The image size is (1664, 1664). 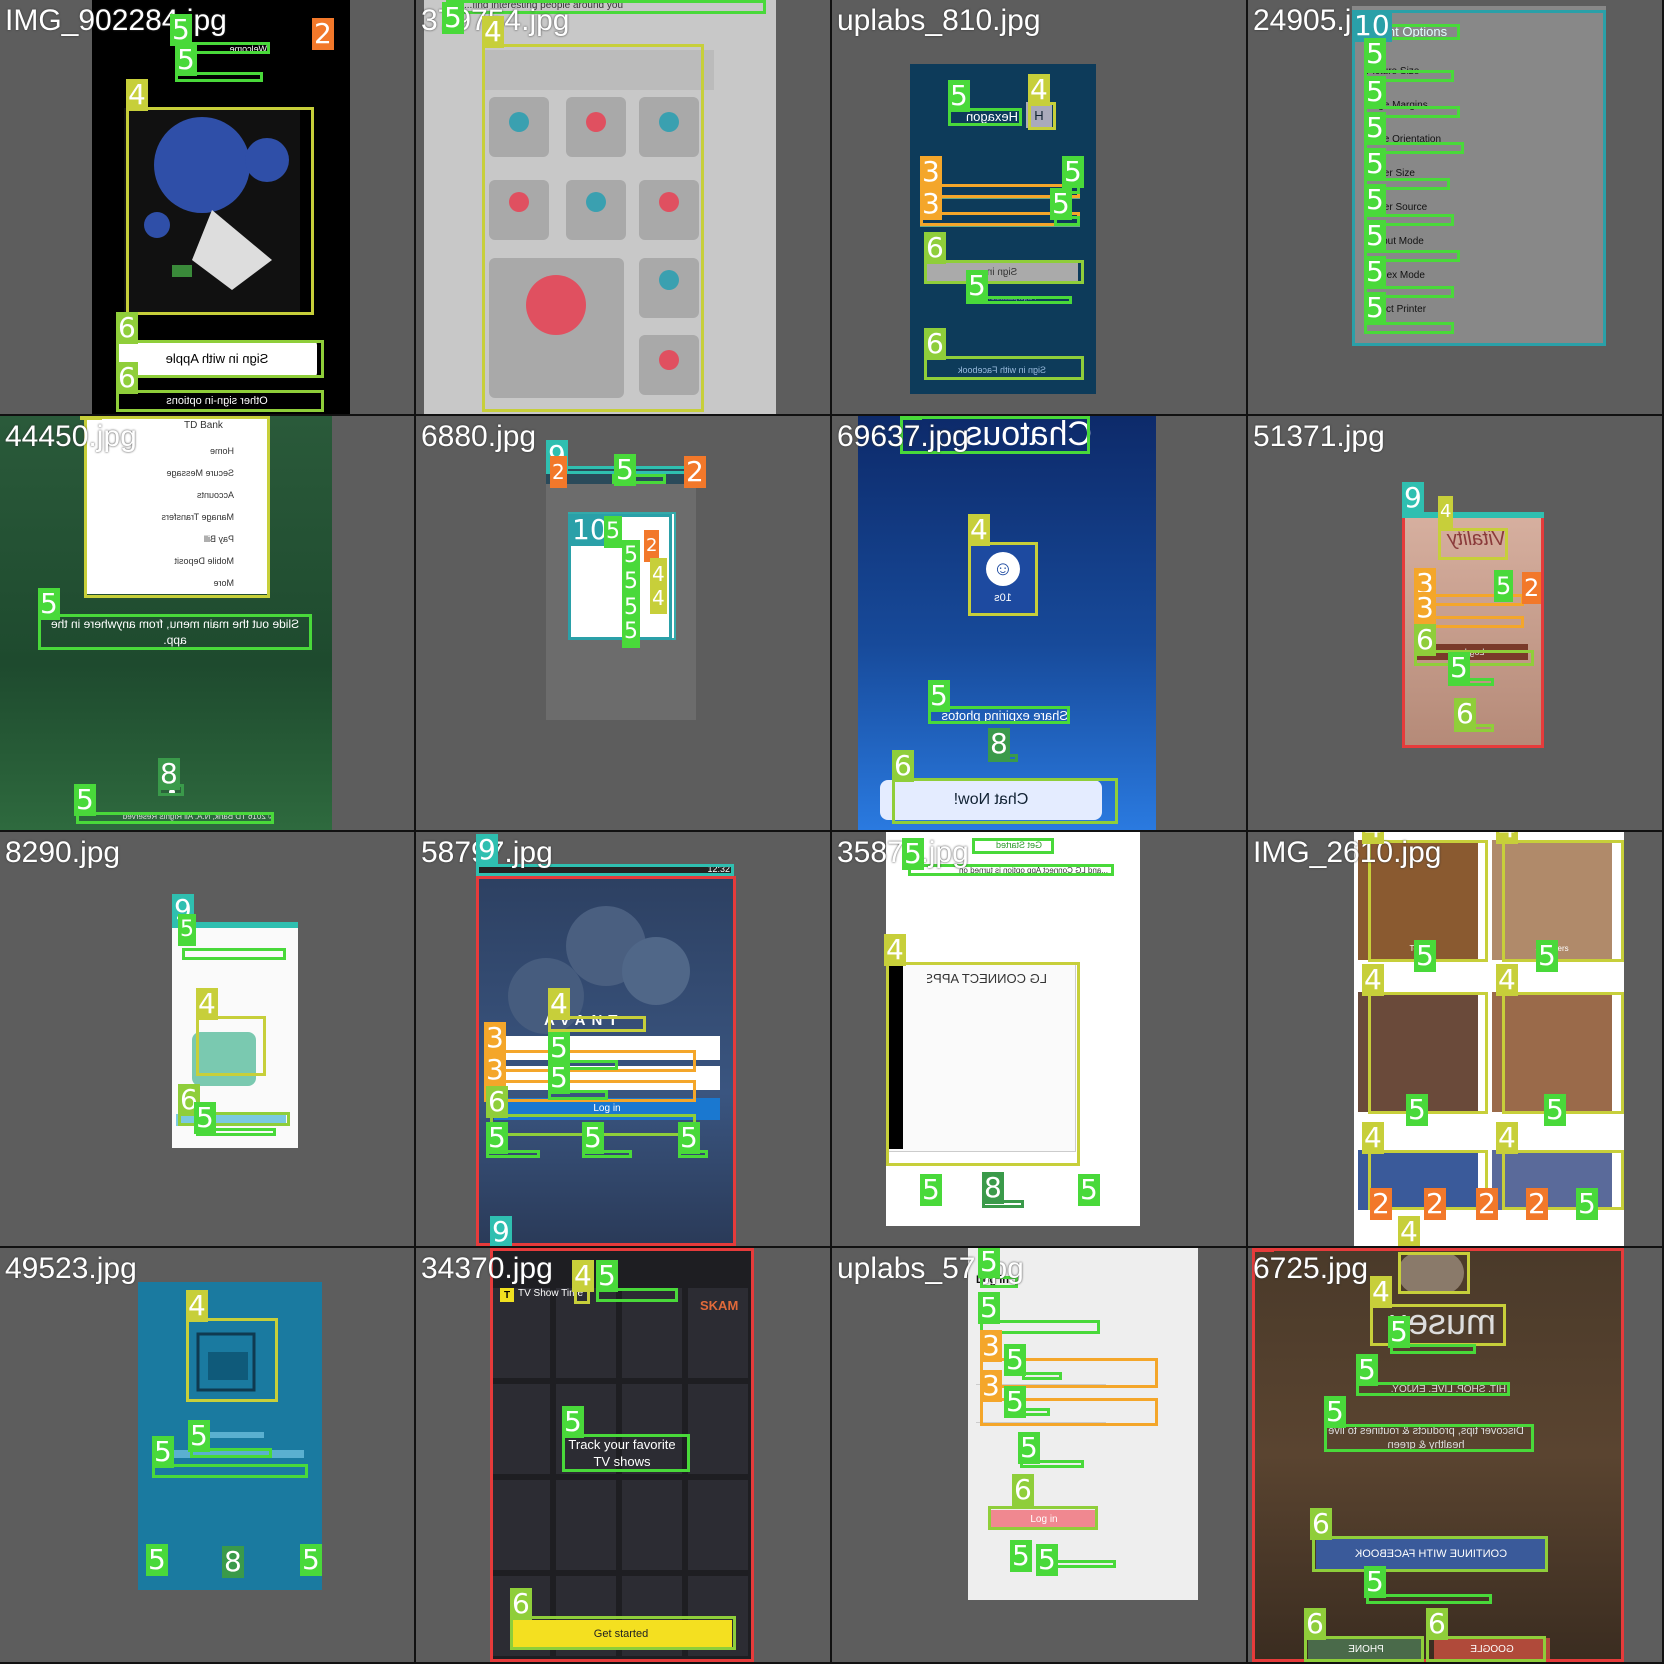 What do you see at coordinates (1319, 436) in the screenshot?
I see `tile-filename: 51371.jpg` at bounding box center [1319, 436].